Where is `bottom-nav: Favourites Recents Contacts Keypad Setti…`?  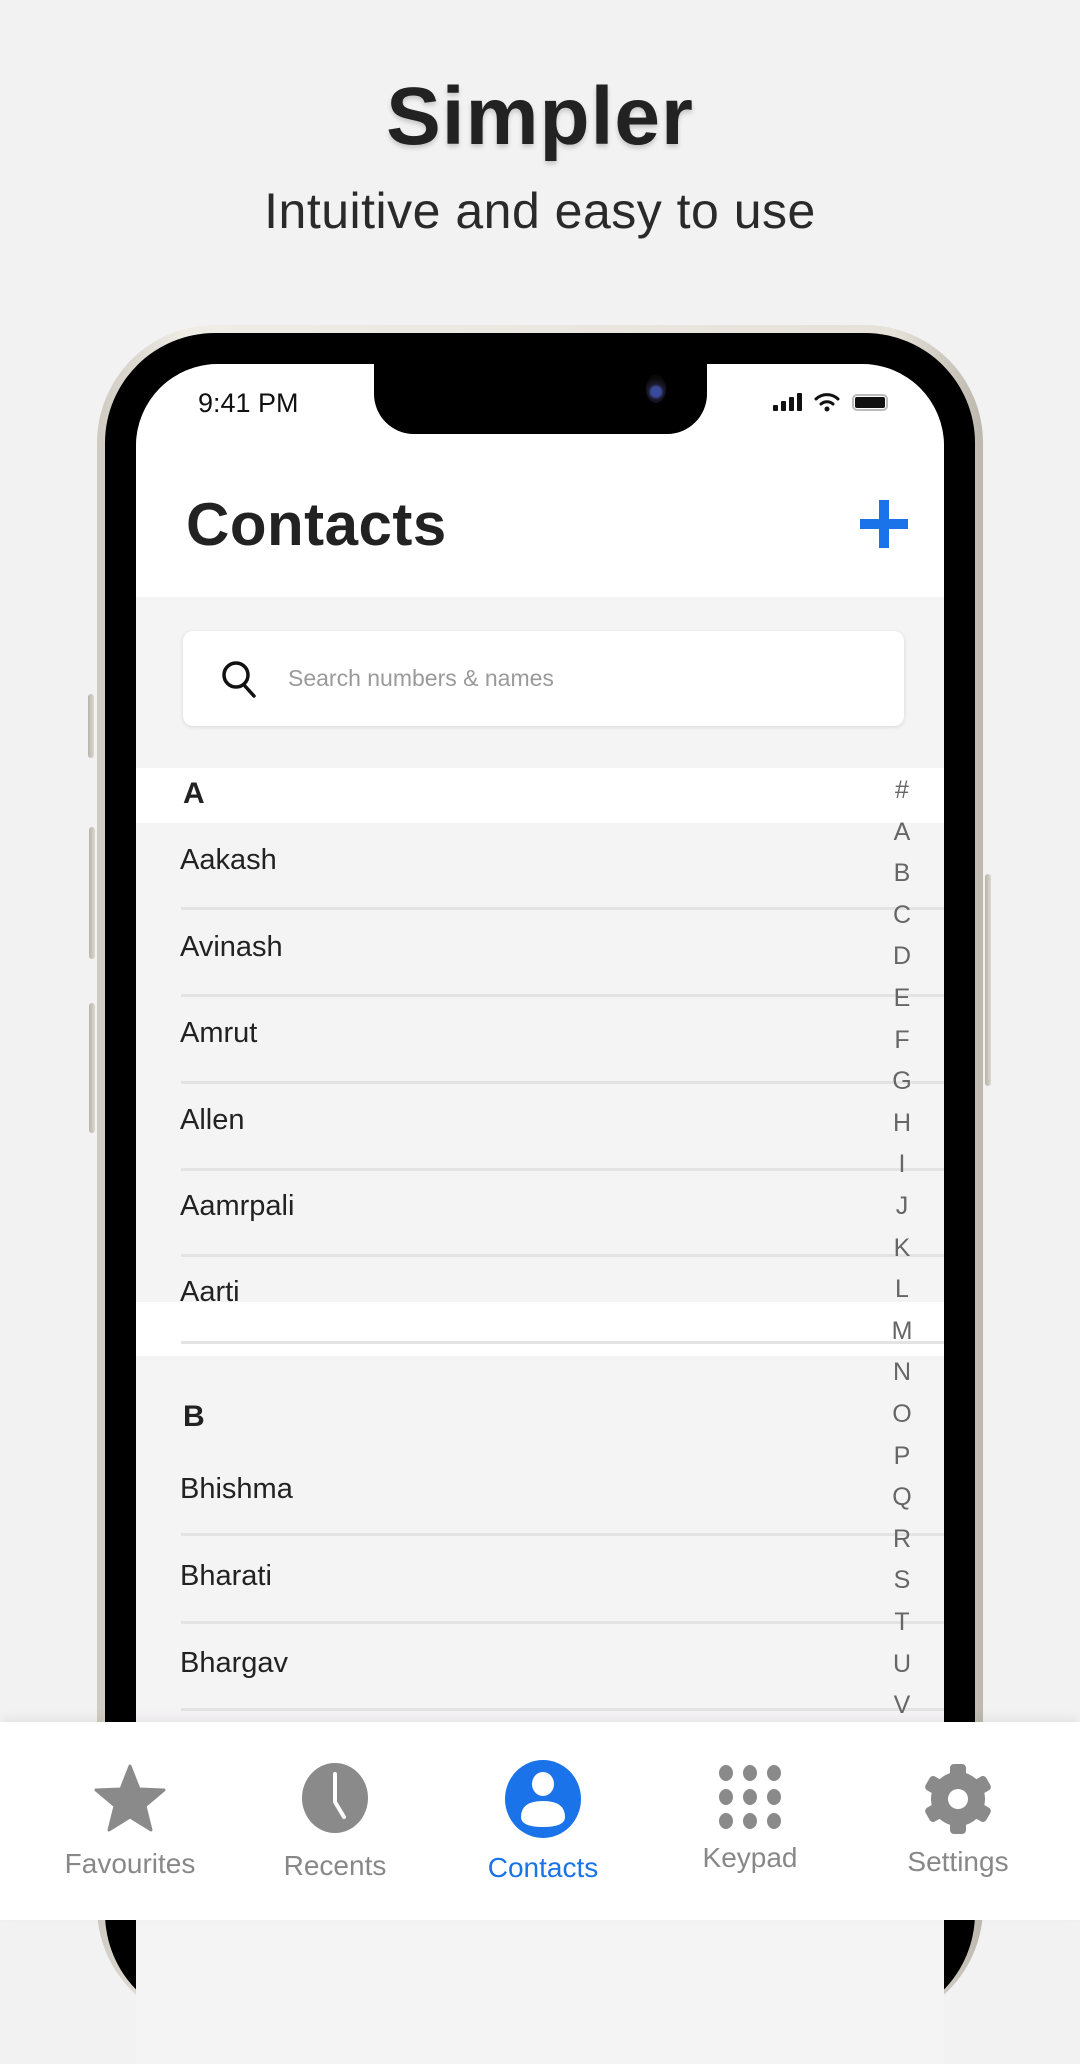
bottom-nav: Favourites Recents Contacts Keypad Setti… is located at coordinates (540, 1821).